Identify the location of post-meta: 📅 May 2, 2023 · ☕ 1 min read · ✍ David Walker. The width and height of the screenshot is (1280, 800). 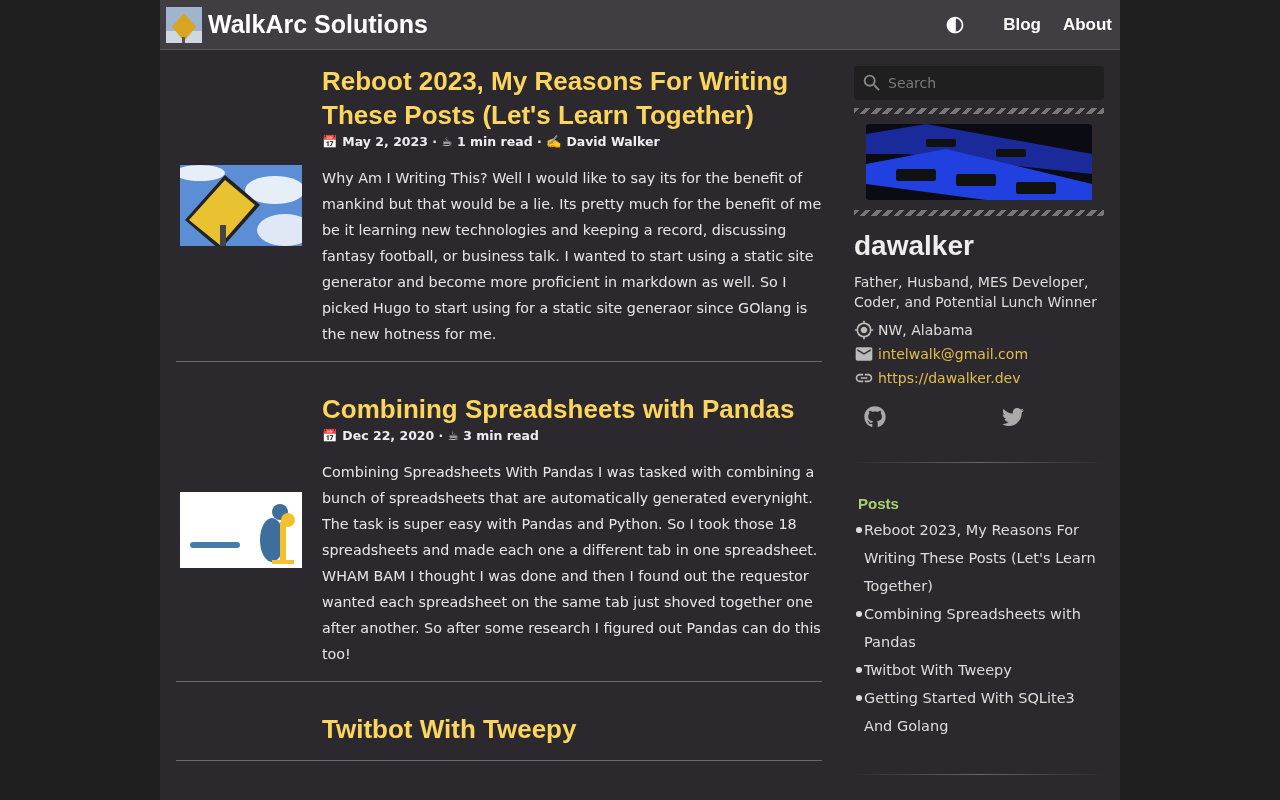
(491, 141).